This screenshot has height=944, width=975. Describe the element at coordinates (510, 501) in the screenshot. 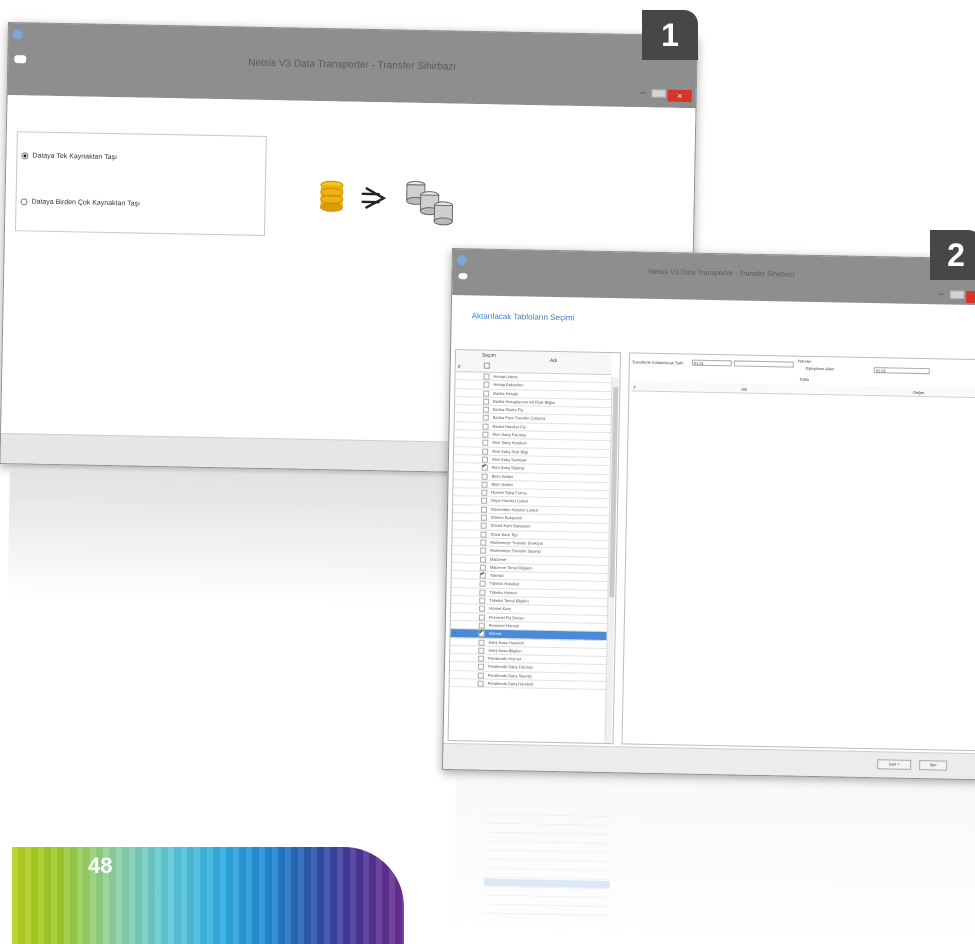

I see `row-table-name: Depo Hareket Listesi` at that location.